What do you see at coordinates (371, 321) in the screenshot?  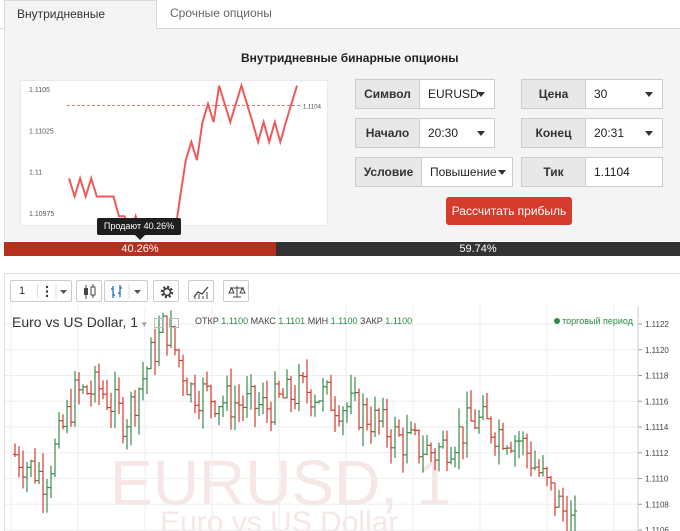 I see `close-label: ЗАКР` at bounding box center [371, 321].